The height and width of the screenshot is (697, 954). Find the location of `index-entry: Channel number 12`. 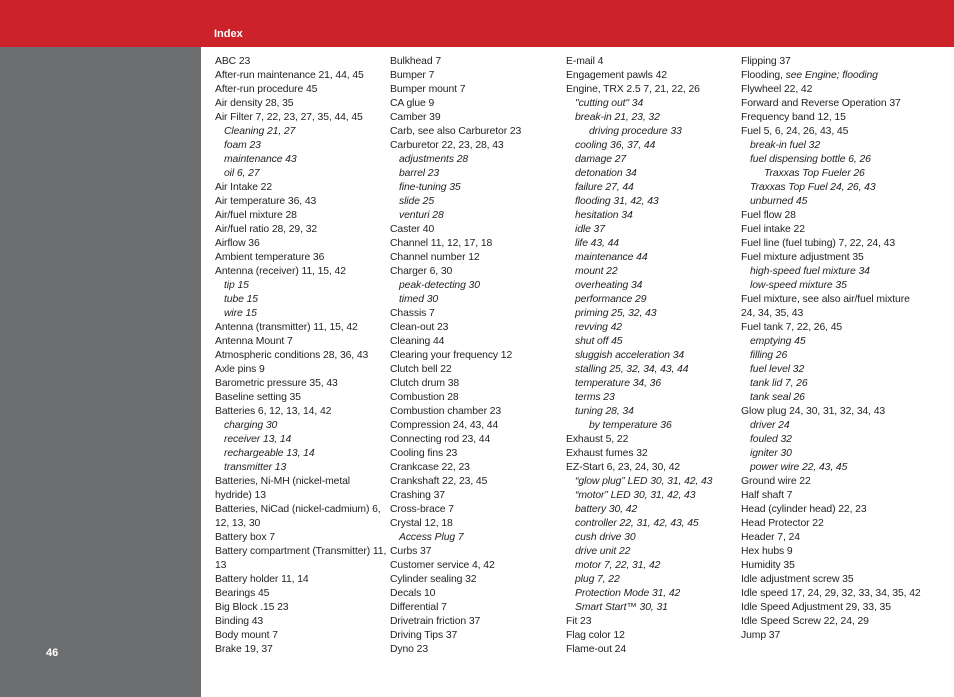

index-entry: Channel number 12 is located at coordinates (476, 258).